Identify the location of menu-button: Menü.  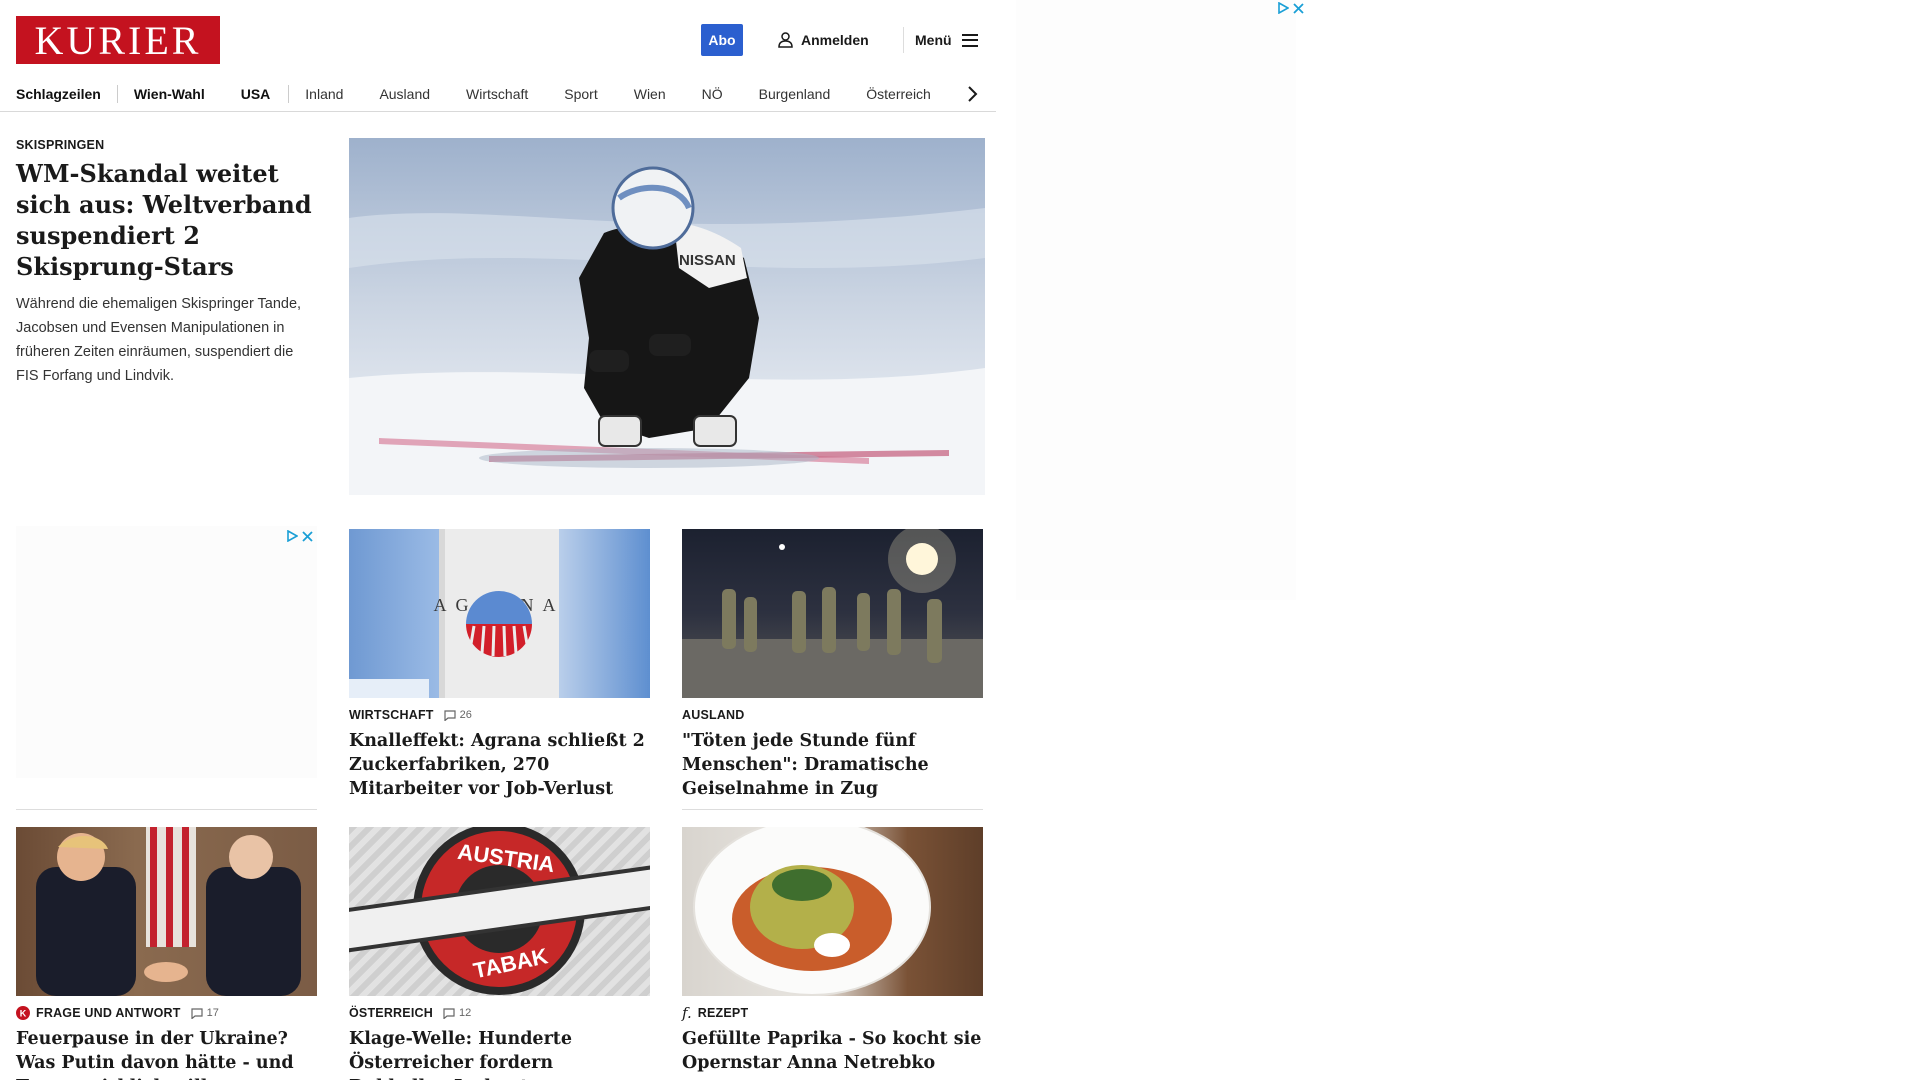
(946, 40).